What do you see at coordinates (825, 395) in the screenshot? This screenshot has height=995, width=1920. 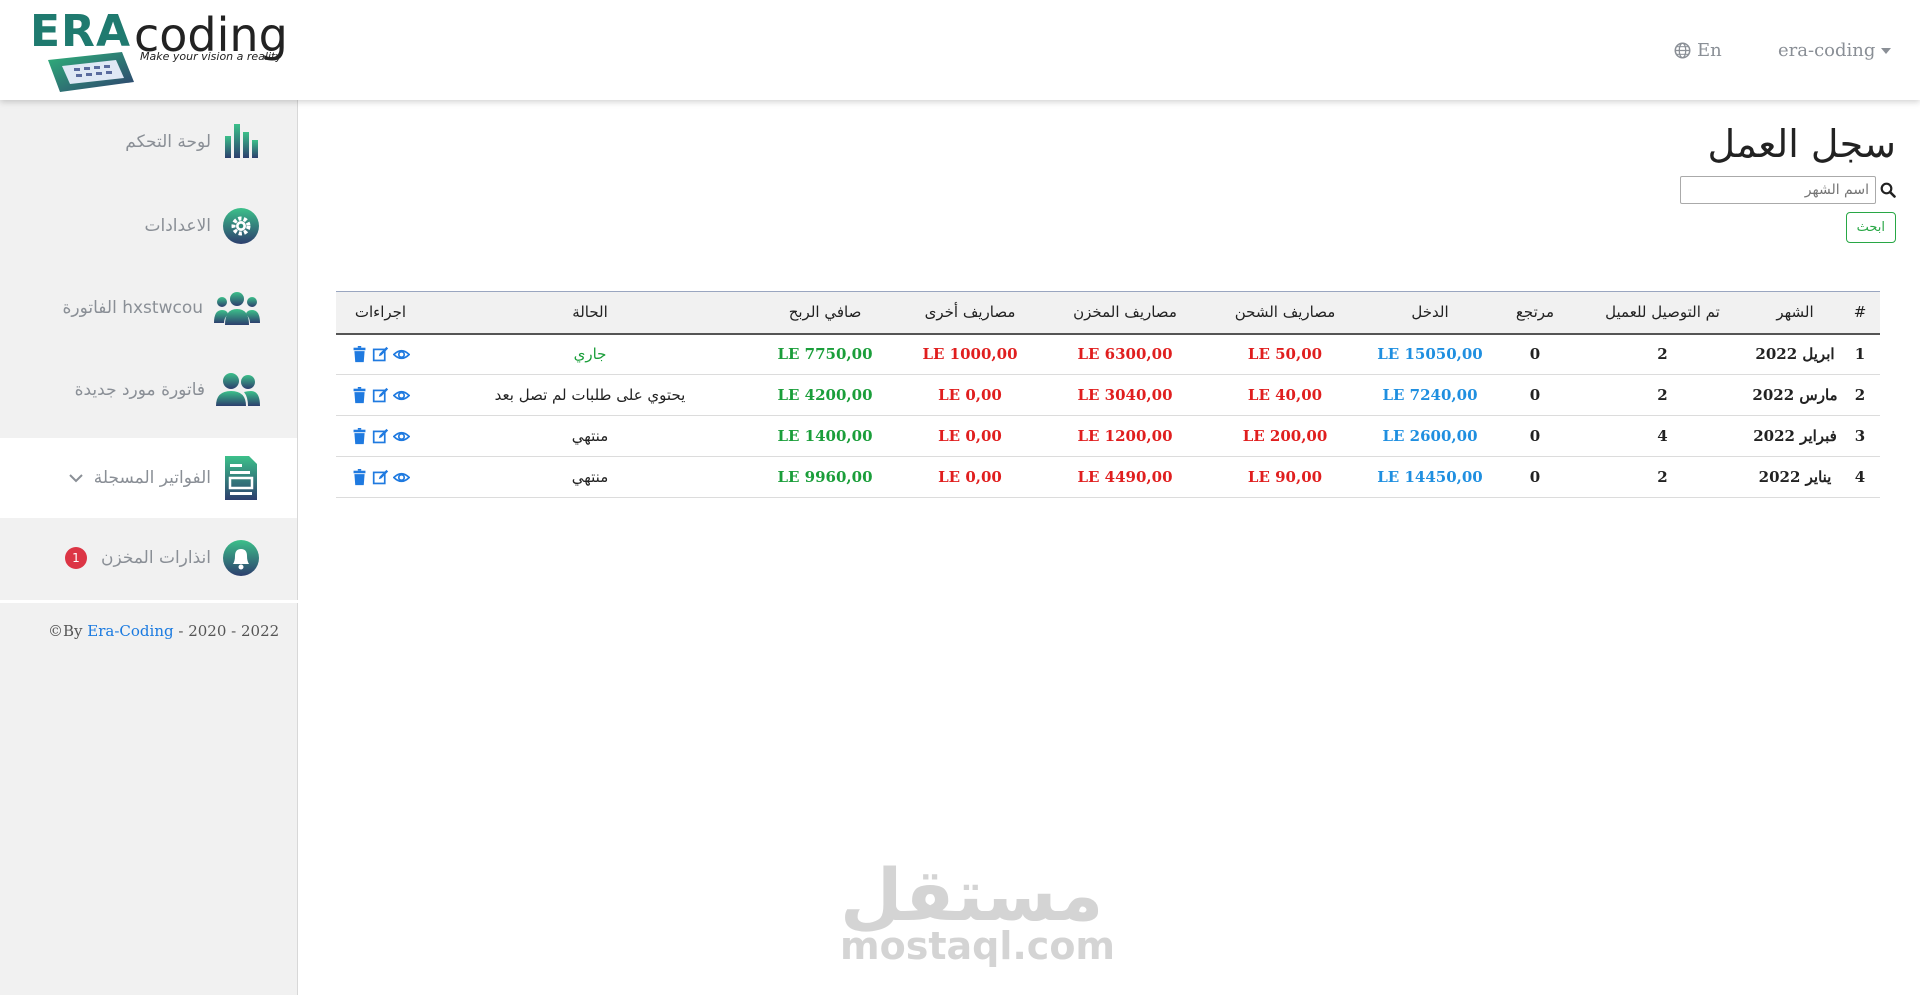 I see `row-profit: LE 4200,00` at bounding box center [825, 395].